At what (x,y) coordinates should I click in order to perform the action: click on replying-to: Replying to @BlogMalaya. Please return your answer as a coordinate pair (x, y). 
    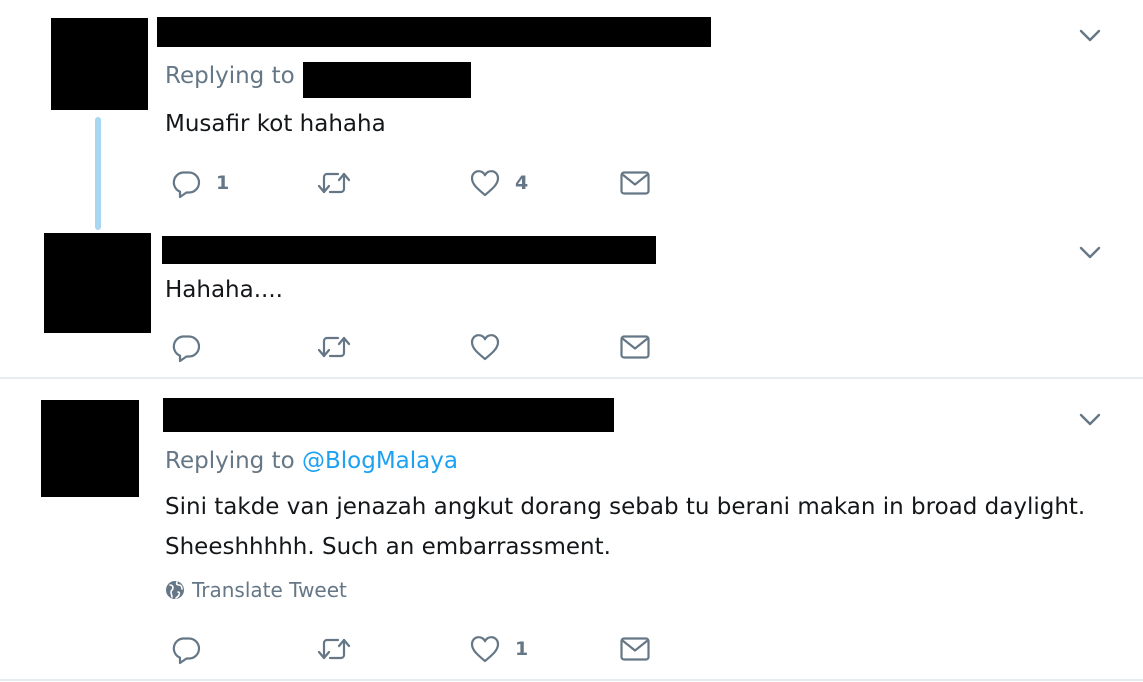
    Looking at the image, I should click on (311, 461).